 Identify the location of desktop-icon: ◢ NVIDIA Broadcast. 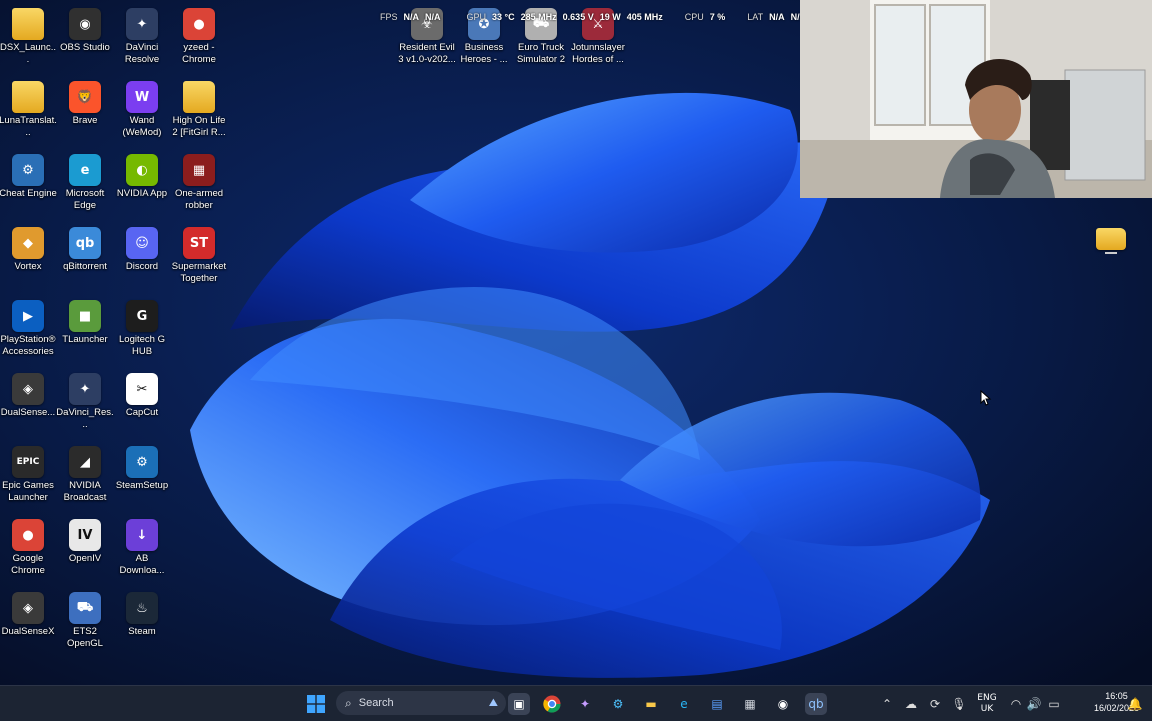
(85, 474).